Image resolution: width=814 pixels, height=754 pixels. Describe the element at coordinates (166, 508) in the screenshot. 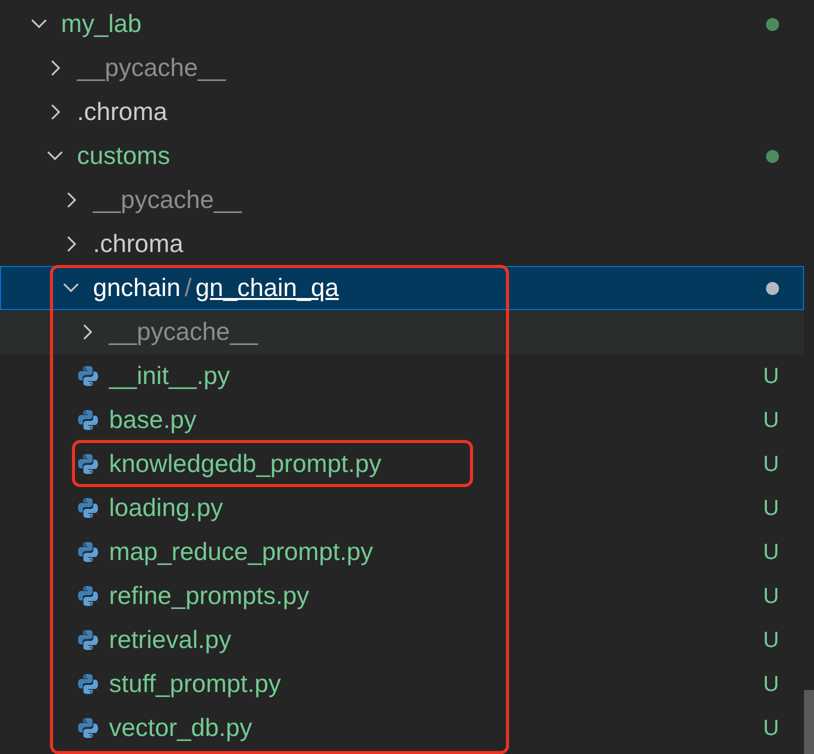

I see `file-name: loading.py` at that location.